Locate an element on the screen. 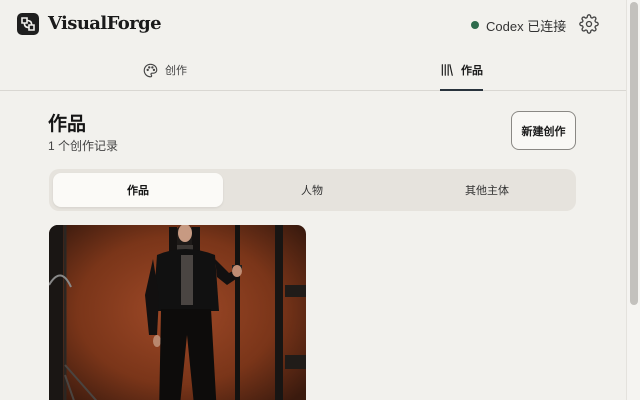 Image resolution: width=640 pixels, height=400 pixels. new-creation-button: 新建创作 is located at coordinates (543, 130).